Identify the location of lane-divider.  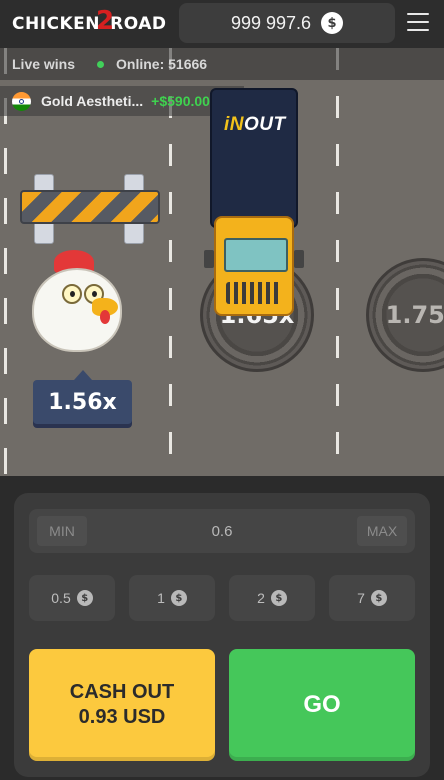
(337, 262).